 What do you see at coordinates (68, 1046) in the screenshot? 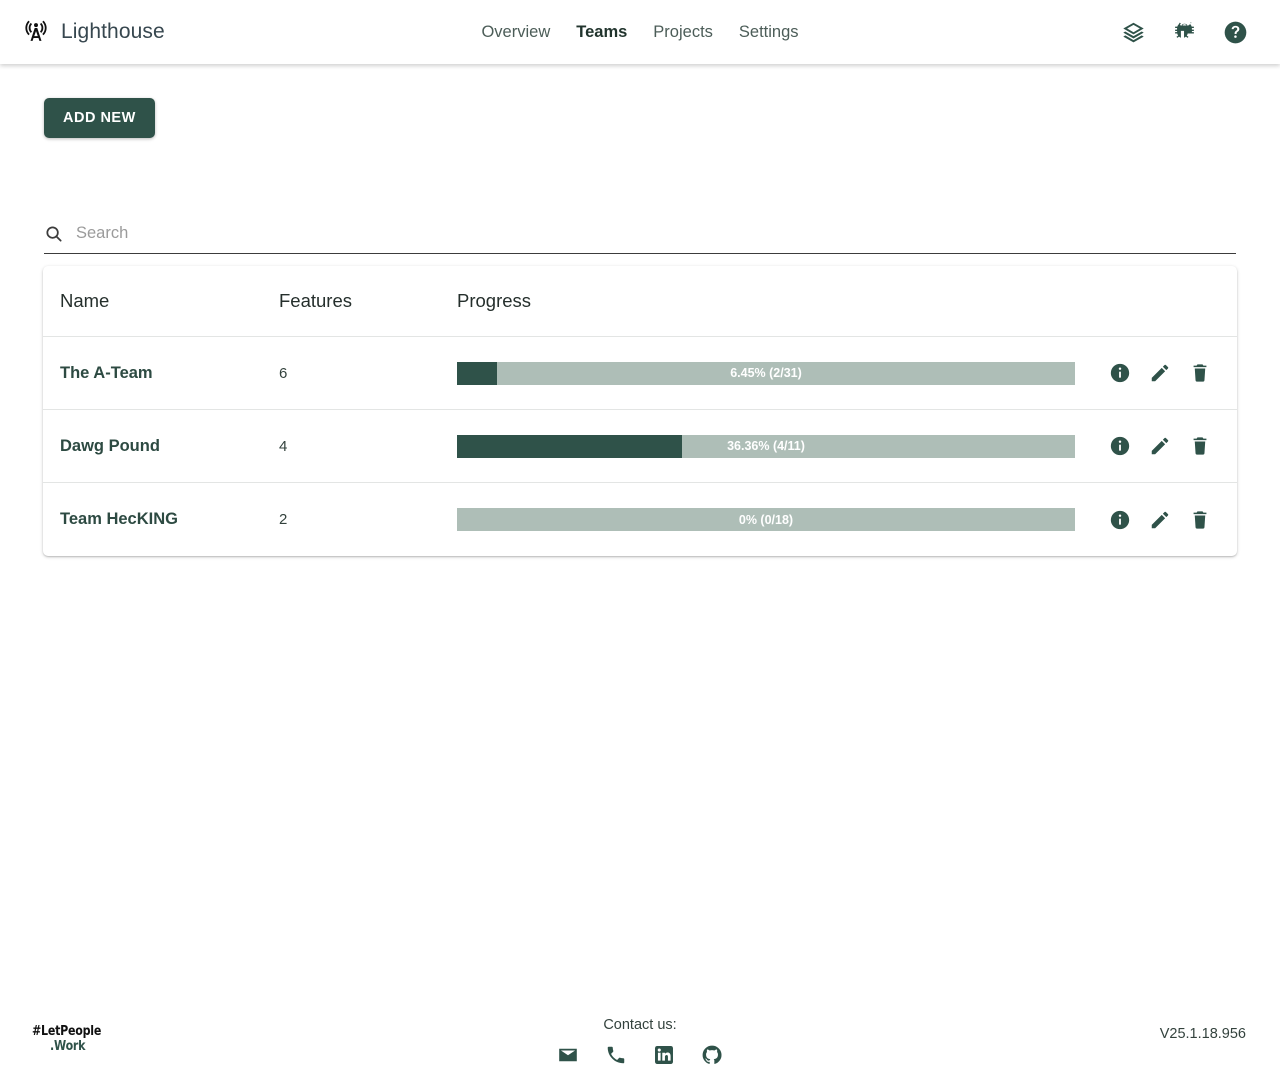
I see `footer-logo-line2: .Work` at bounding box center [68, 1046].